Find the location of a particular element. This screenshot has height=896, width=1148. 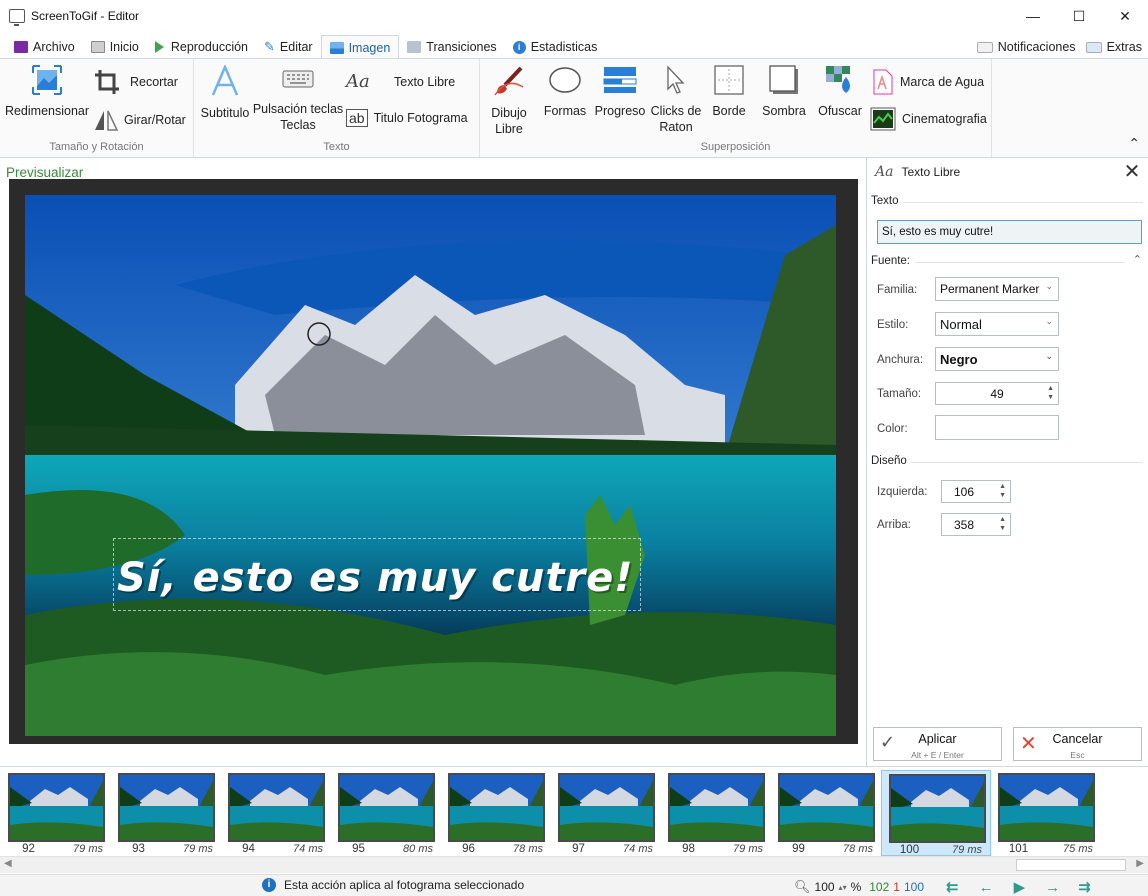

left-label: Izquierda: is located at coordinates (902, 492).